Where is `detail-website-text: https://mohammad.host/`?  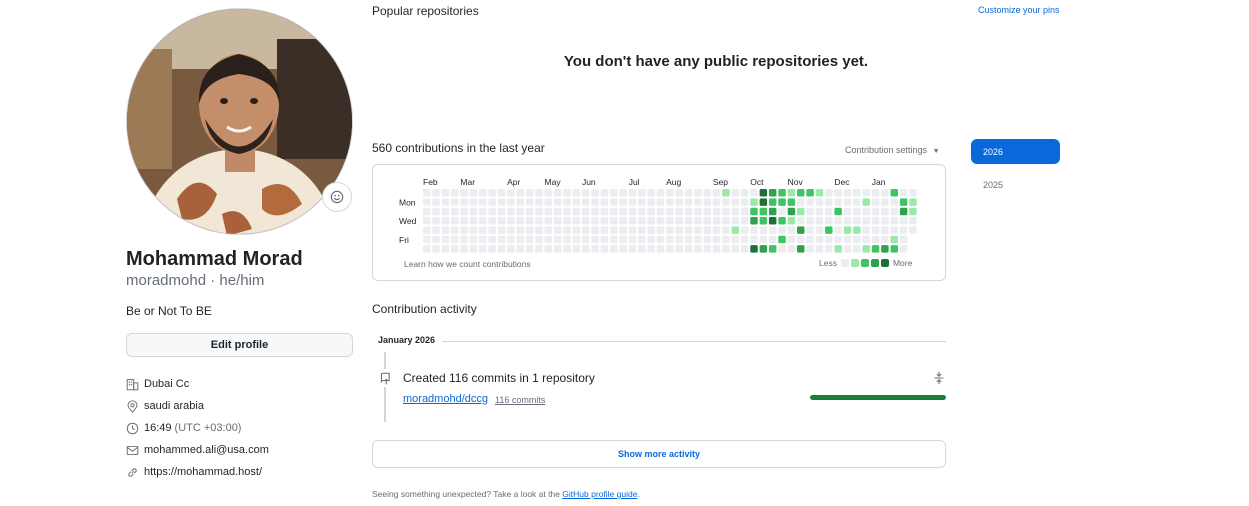
detail-website-text: https://mohammad.host/ is located at coordinates (203, 472).